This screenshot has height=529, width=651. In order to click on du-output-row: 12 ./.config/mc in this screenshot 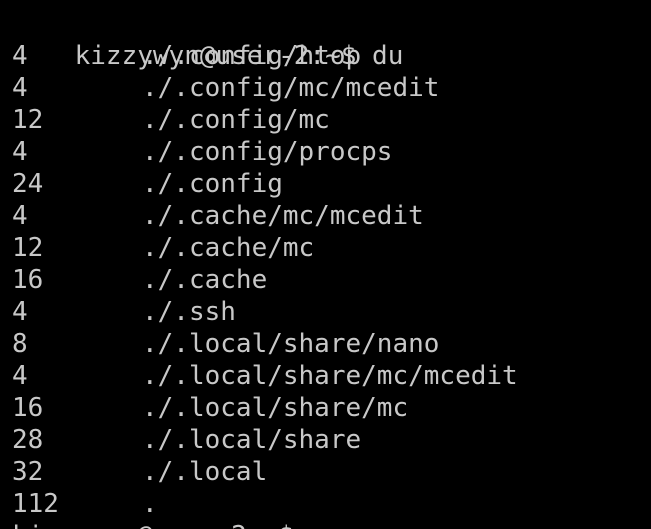, I will do `click(265, 120)`.